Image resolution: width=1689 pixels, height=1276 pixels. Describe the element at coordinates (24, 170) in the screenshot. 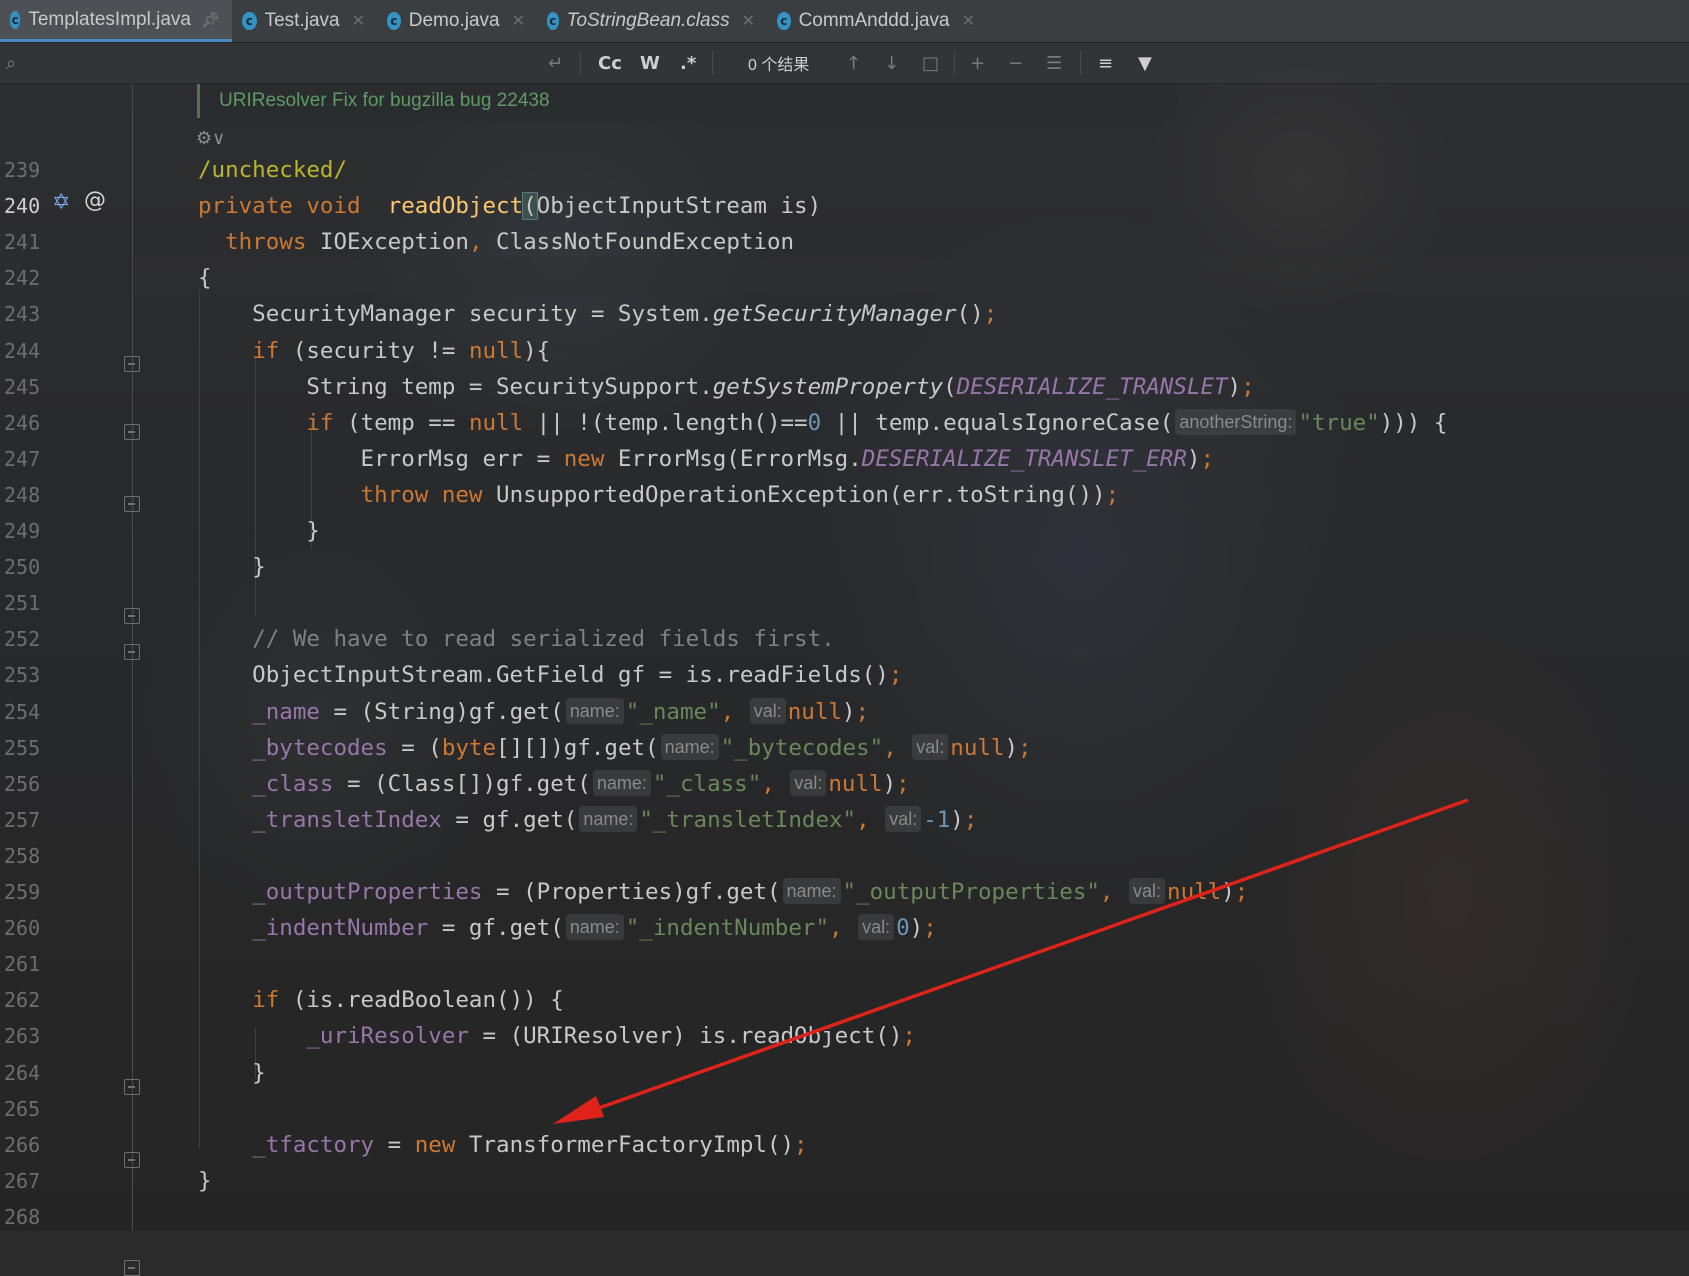

I see `line-number: 239` at that location.